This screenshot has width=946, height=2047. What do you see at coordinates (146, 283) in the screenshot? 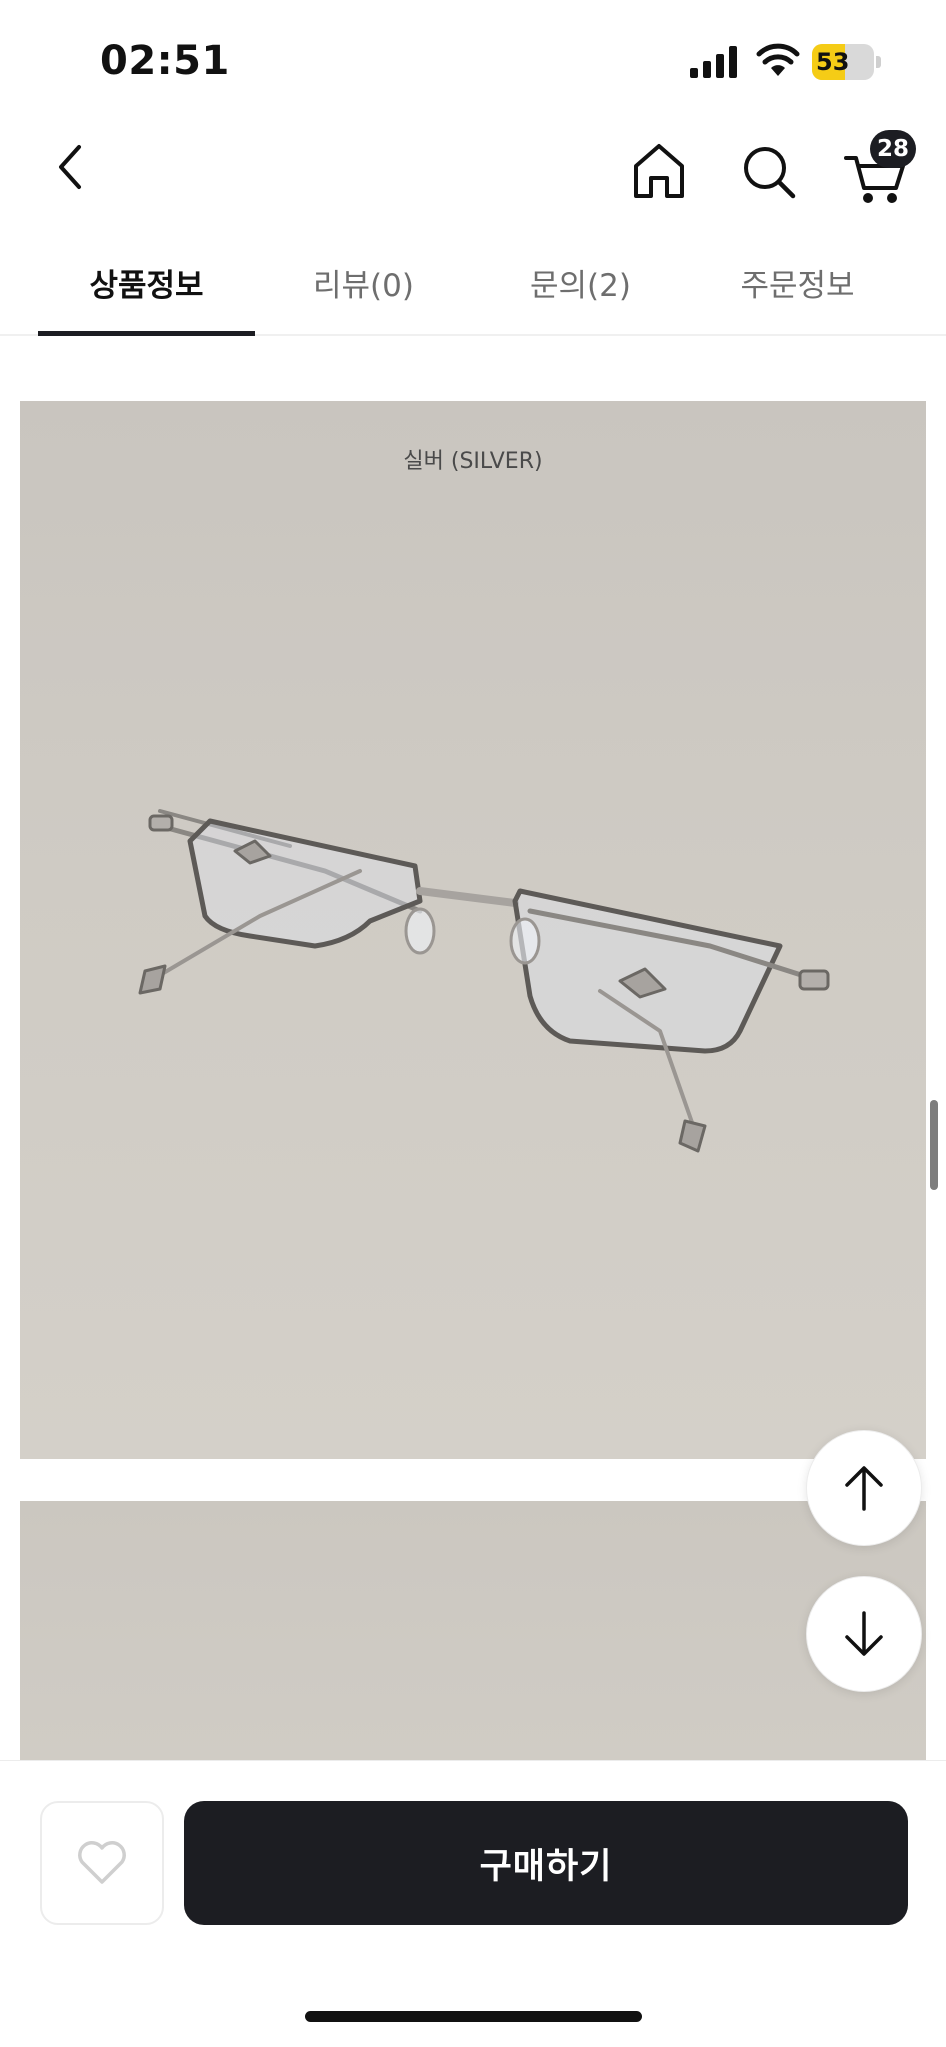
I see `tab-product-info: 상품정보` at bounding box center [146, 283].